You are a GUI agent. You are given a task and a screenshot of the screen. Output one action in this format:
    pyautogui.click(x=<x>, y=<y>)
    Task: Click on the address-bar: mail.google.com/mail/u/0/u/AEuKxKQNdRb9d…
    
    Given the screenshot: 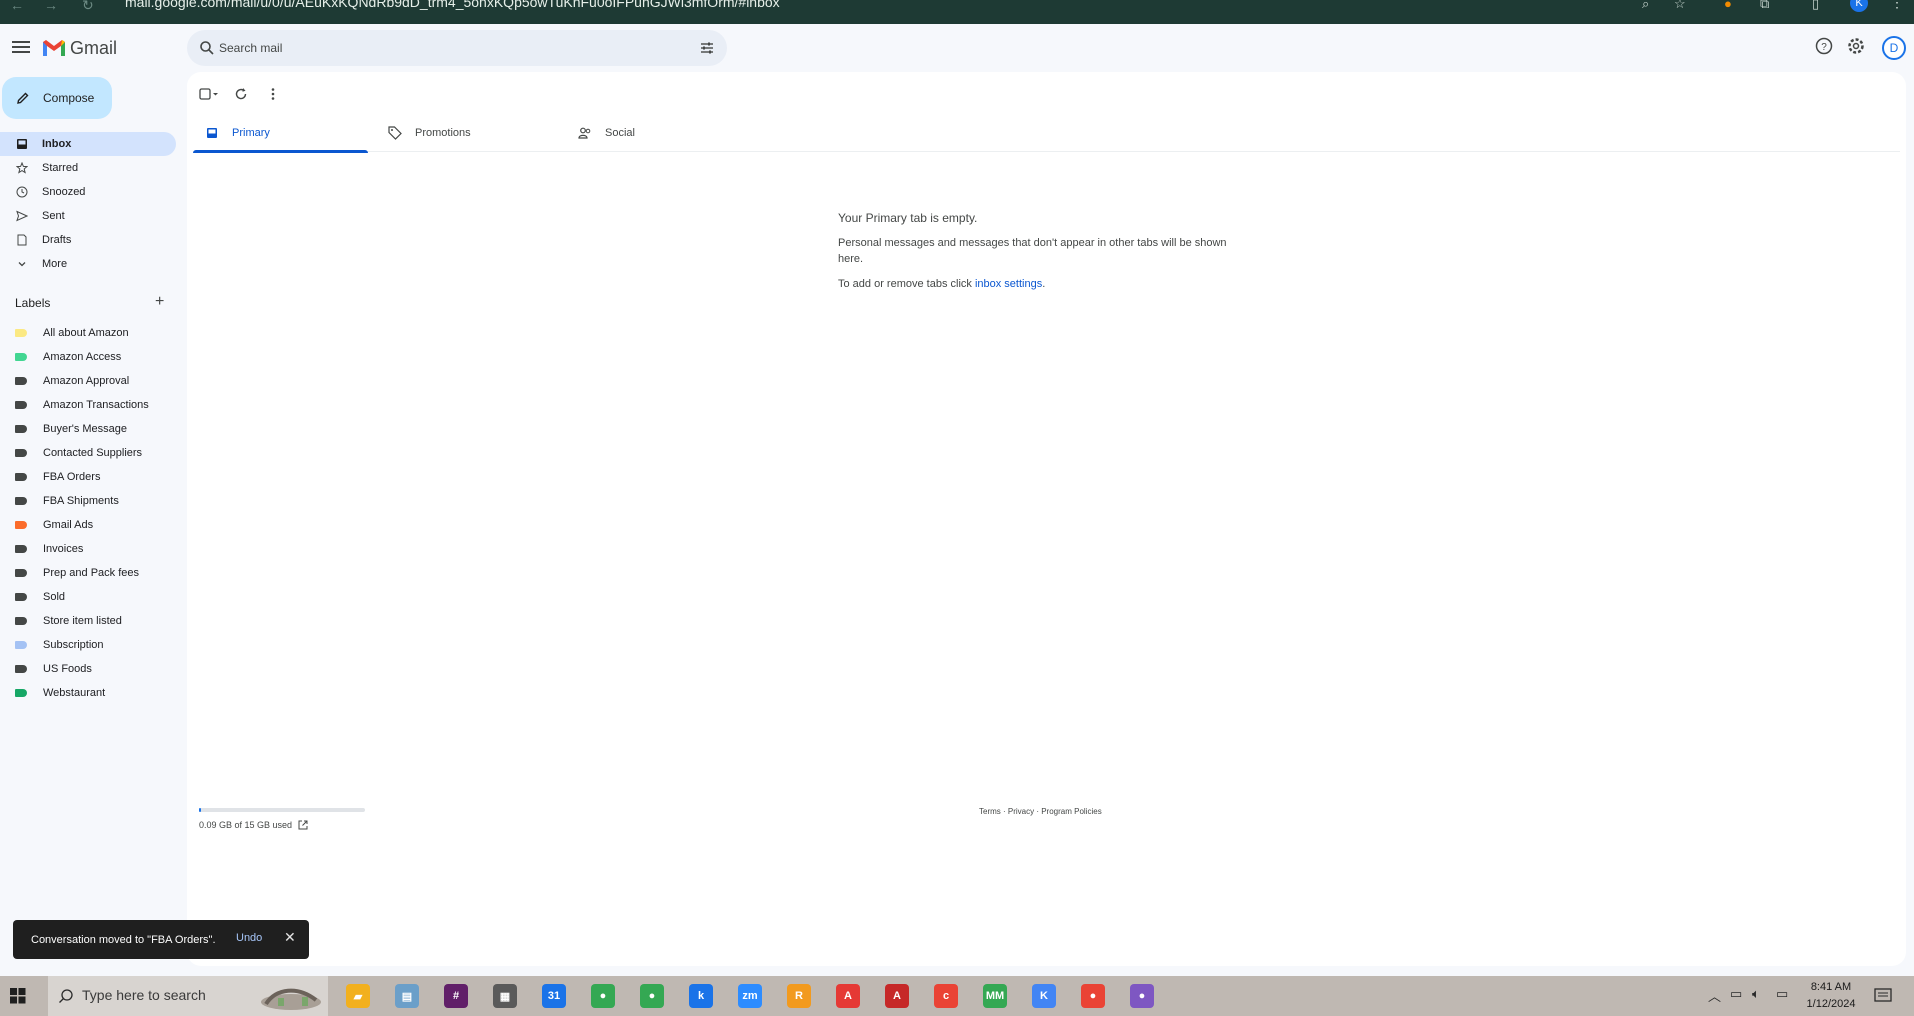 What is the action you would take?
    pyautogui.click(x=452, y=5)
    